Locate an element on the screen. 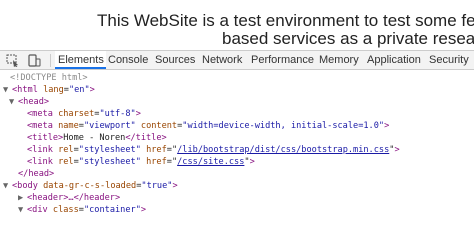  href-link: /css/site.css is located at coordinates (210, 162).